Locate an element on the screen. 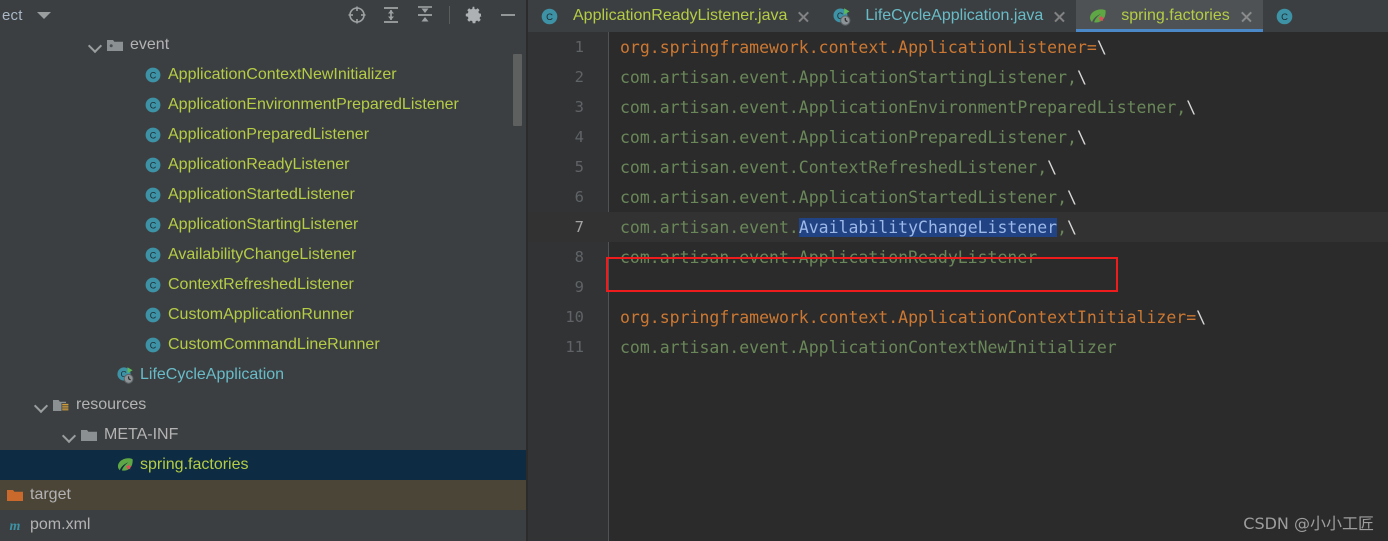 Image resolution: width=1388 pixels, height=541 pixels. tree-item-customcommandlinerunner: C CustomCommandLineRunner is located at coordinates (264, 345).